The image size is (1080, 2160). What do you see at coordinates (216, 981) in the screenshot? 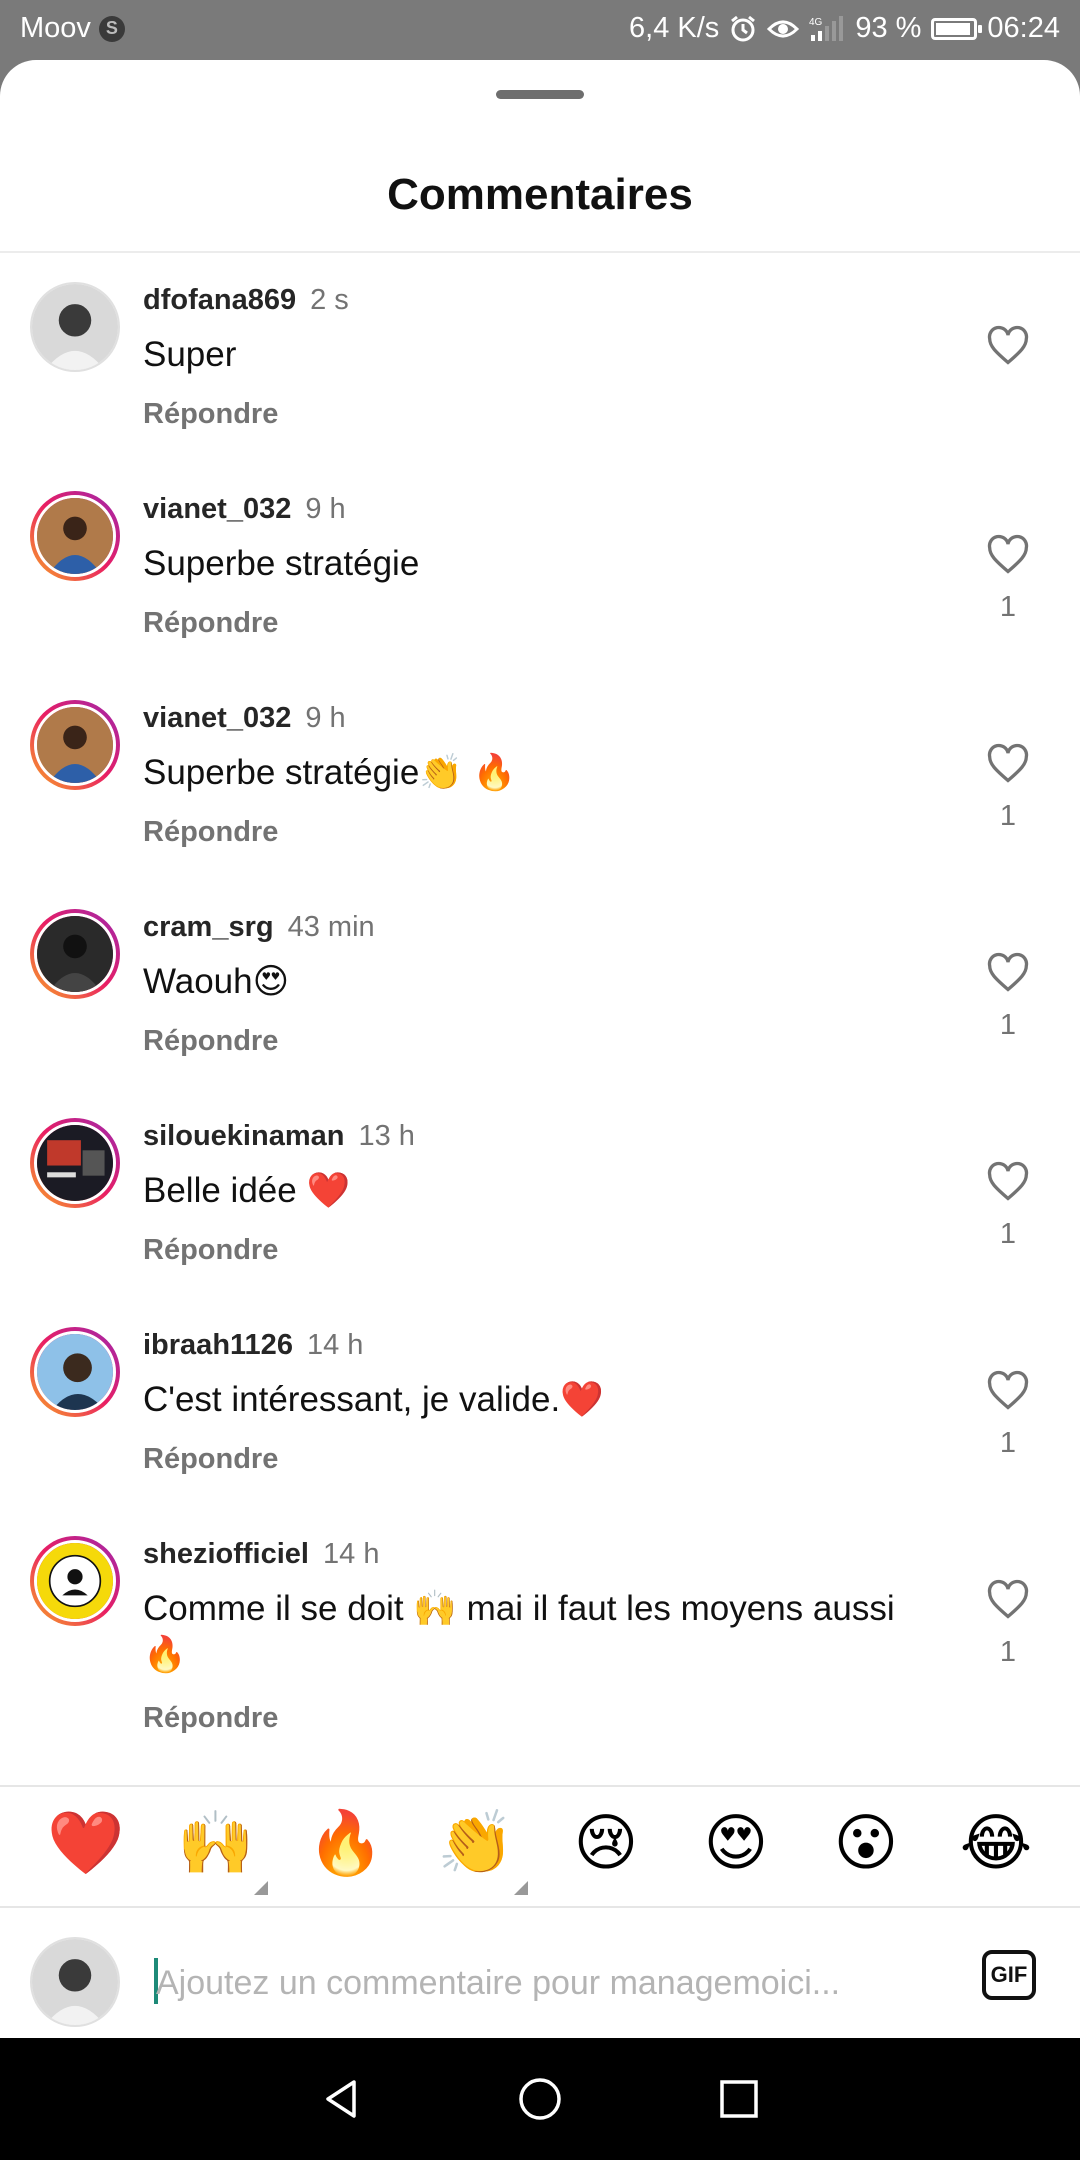
I see `comment-text: Waouh😍` at bounding box center [216, 981].